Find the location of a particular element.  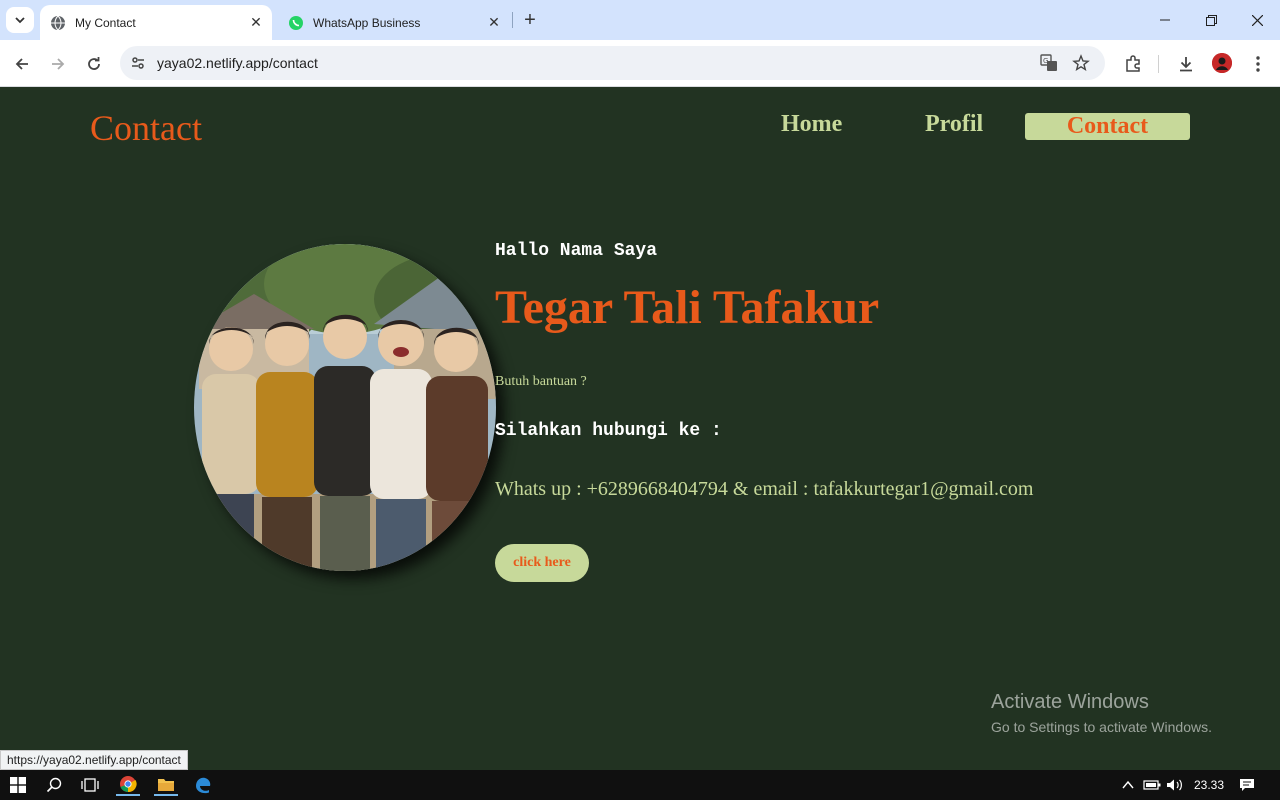

close-icon is located at coordinates (1257, 20).